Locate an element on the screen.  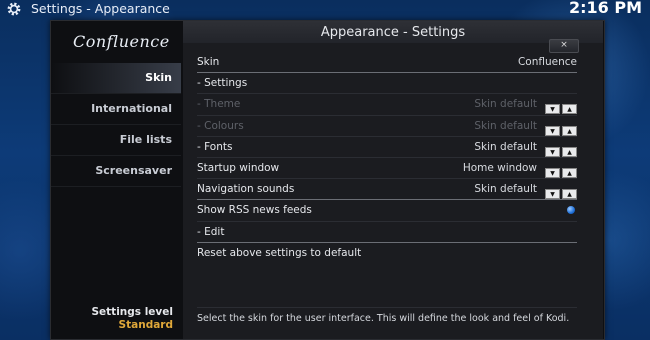
sidebar-item-skin: Skin is located at coordinates (116, 78).